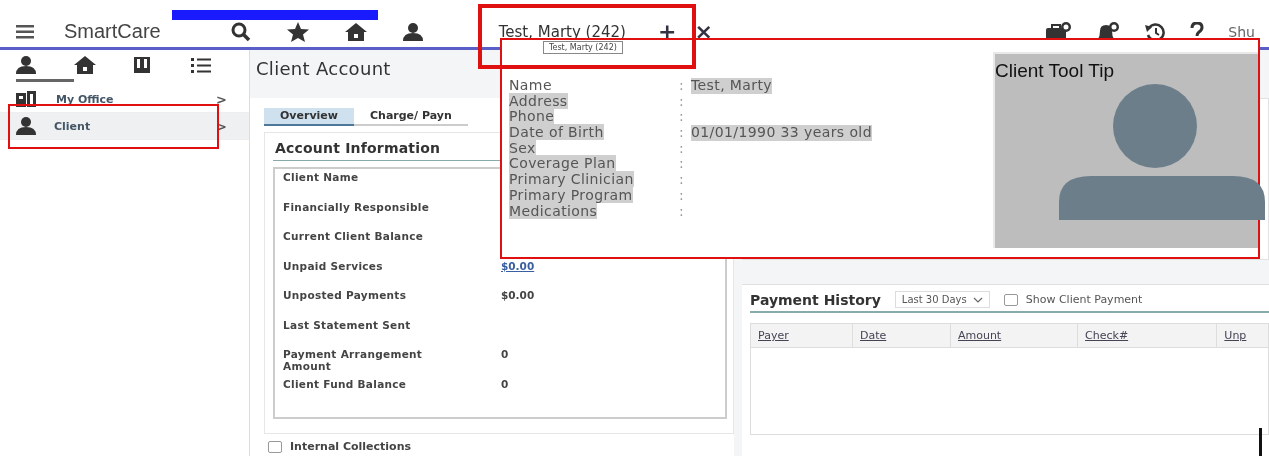  Describe the element at coordinates (347, 324) in the screenshot. I see `field-label: Last Statement Sent` at that location.